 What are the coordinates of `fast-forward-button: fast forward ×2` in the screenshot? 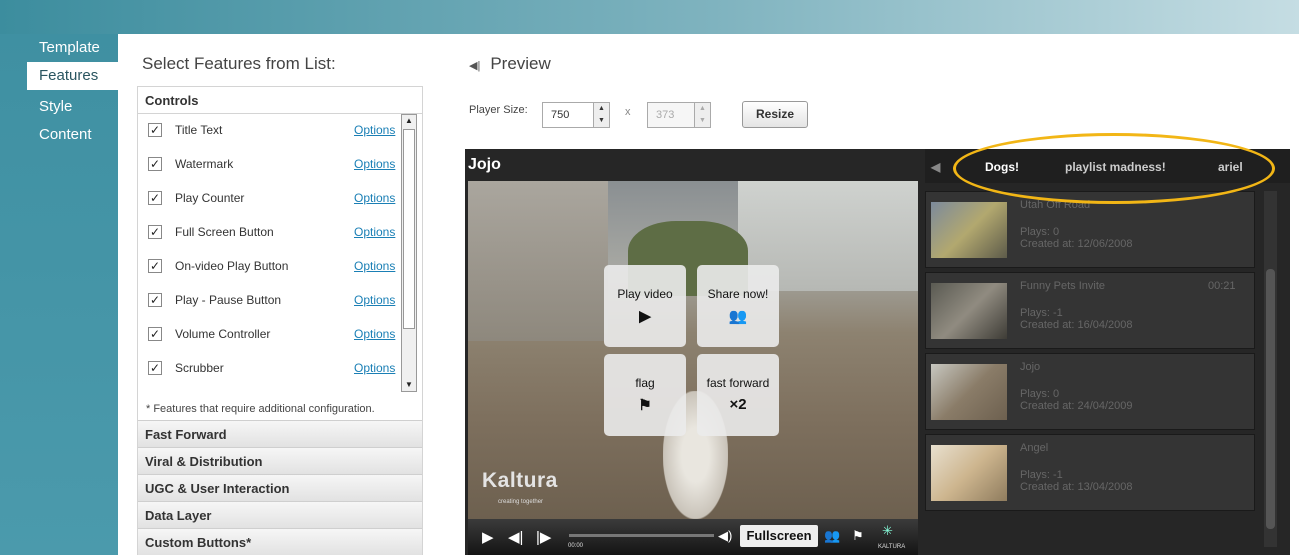 It's located at (738, 395).